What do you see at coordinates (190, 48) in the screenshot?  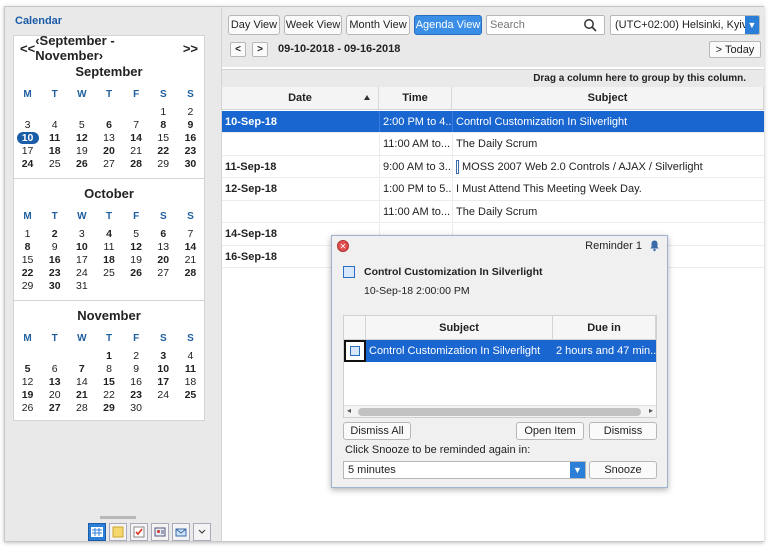 I see `next-range-button: >>` at bounding box center [190, 48].